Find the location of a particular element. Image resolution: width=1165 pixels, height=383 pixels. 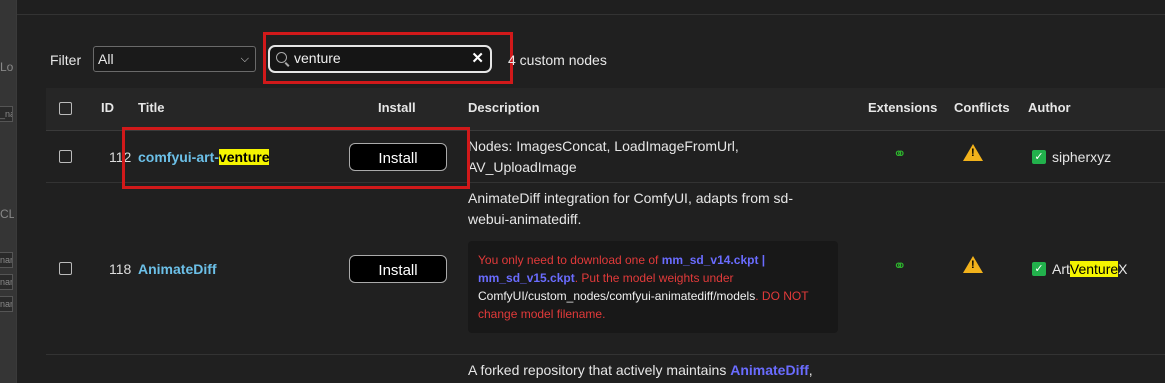

row-id: 118 is located at coordinates (120, 269).